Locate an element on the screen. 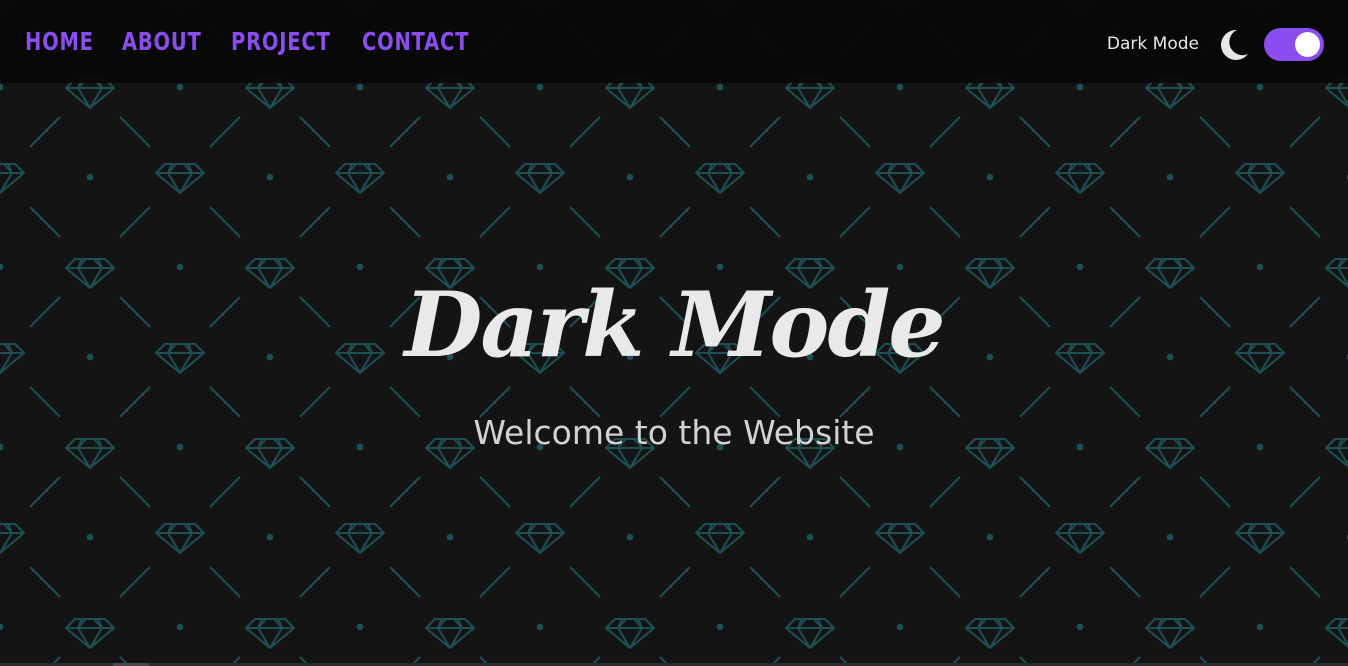 This screenshot has height=666, width=1348. nav-home-link: HOME is located at coordinates (59, 42).